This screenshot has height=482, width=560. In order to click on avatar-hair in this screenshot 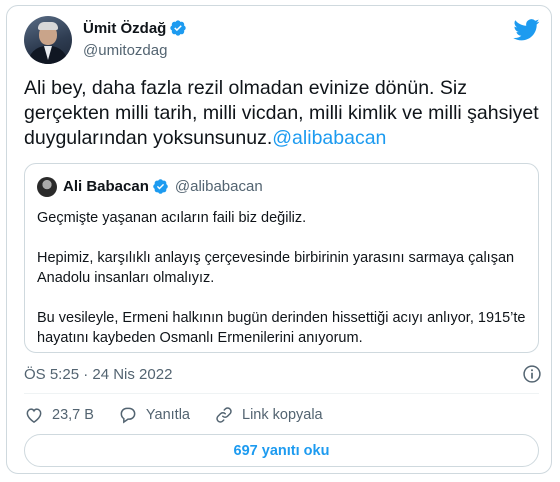, I will do `click(48, 26)`.